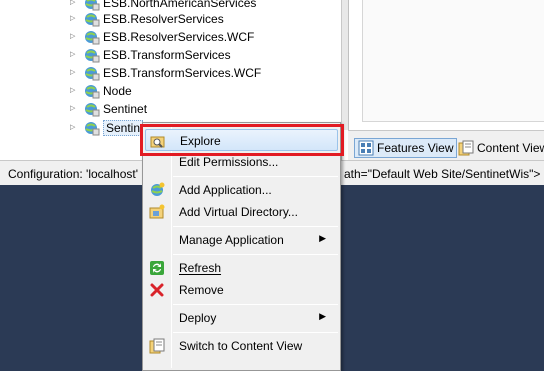 The height and width of the screenshot is (371, 544). I want to click on remove-x-icon, so click(157, 290).